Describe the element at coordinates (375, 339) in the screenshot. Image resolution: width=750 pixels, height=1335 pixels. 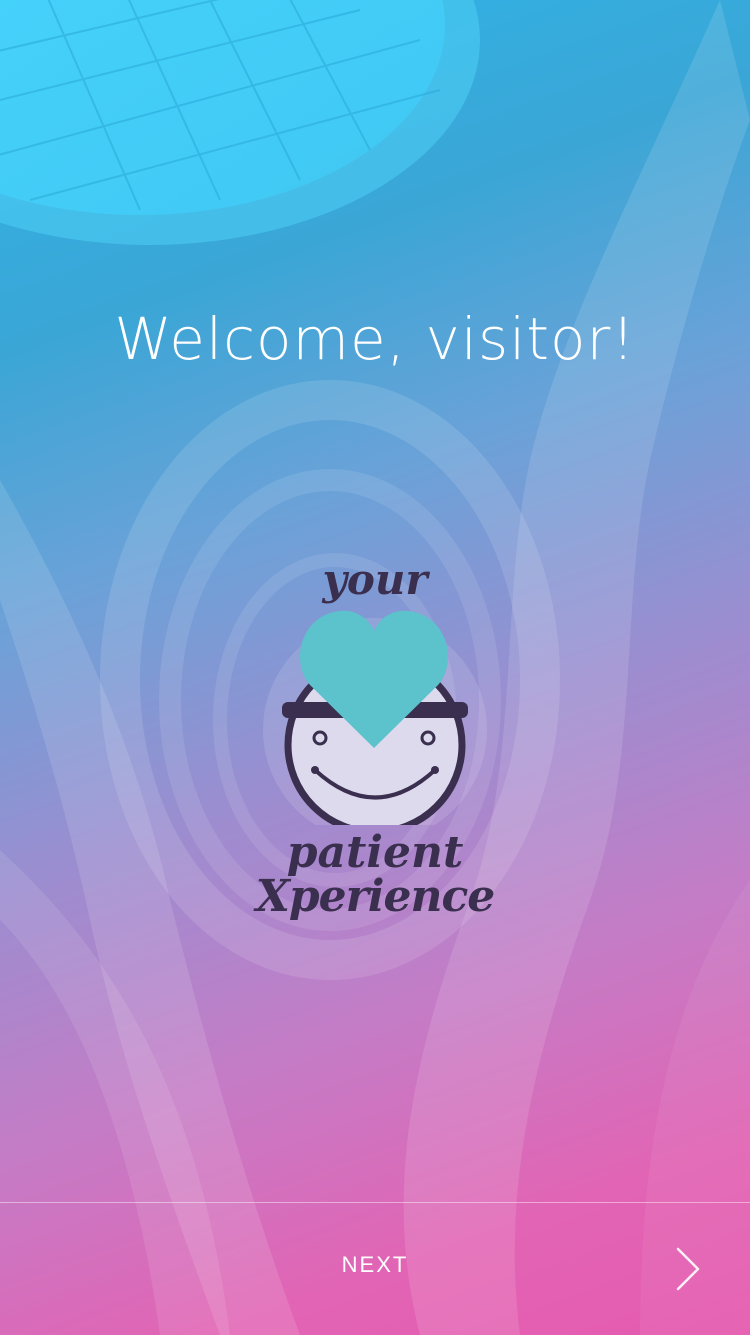
I see `welcome-title: Welcome, visitor!` at that location.